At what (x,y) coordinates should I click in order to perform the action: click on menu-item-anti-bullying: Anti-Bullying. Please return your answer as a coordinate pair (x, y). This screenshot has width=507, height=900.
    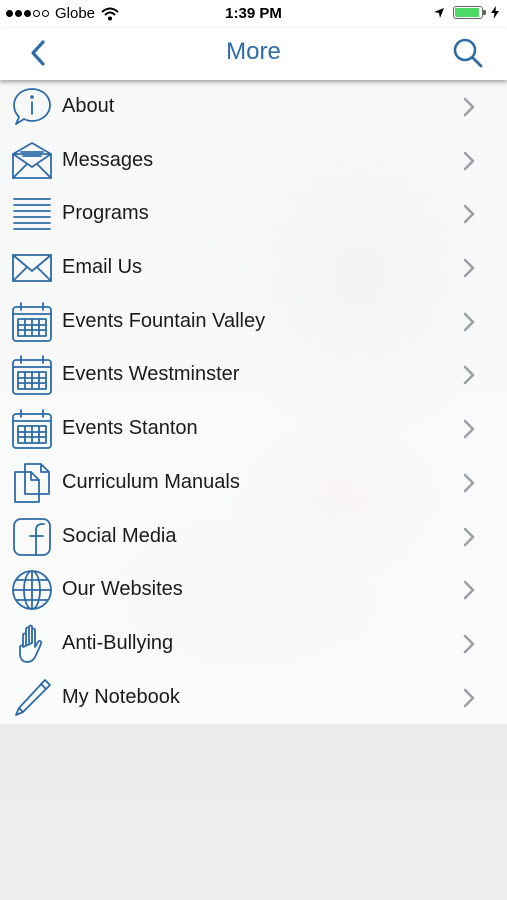
    Looking at the image, I should click on (253, 644).